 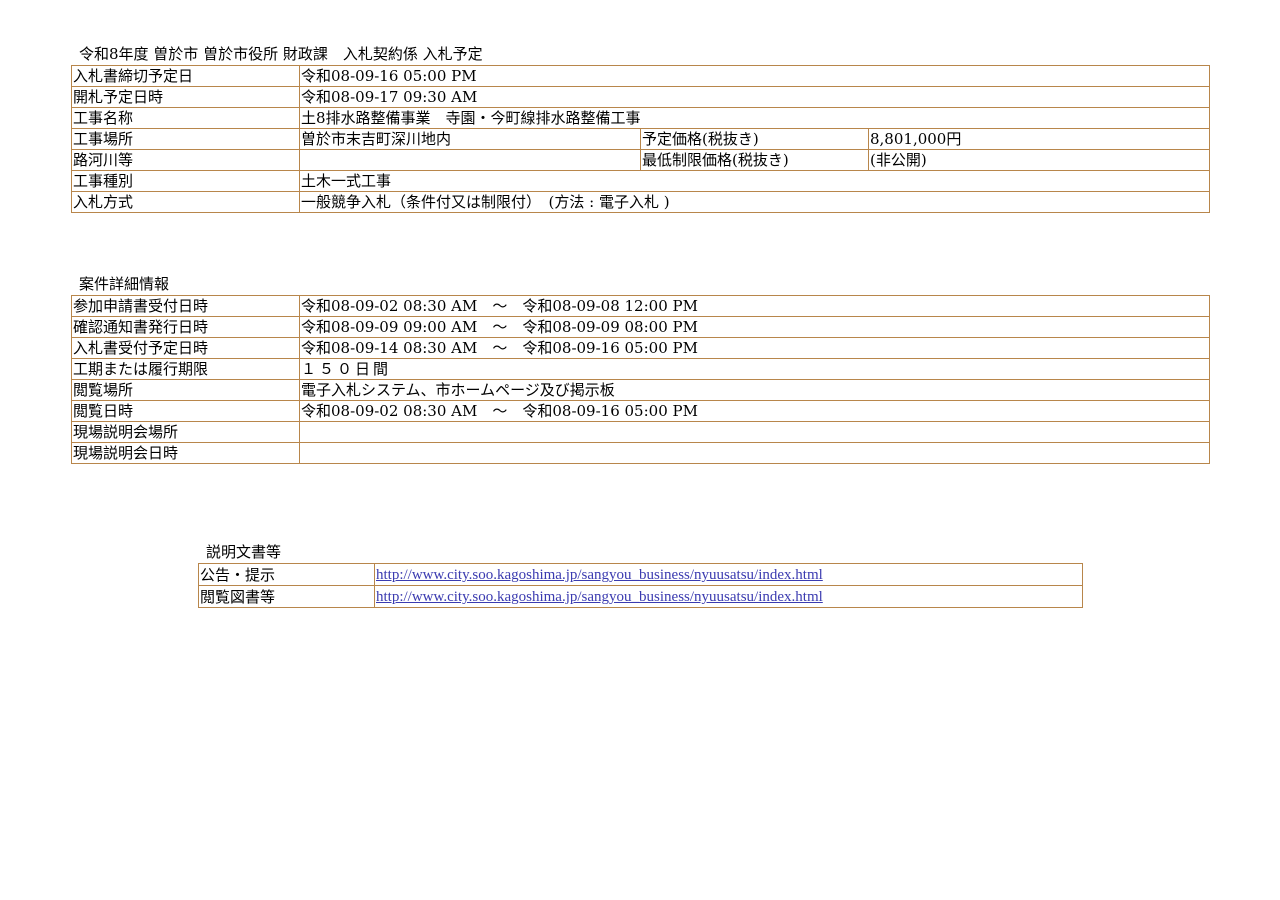 What do you see at coordinates (185, 390) in the screenshot?
I see `detail-label: 閲覧場所` at bounding box center [185, 390].